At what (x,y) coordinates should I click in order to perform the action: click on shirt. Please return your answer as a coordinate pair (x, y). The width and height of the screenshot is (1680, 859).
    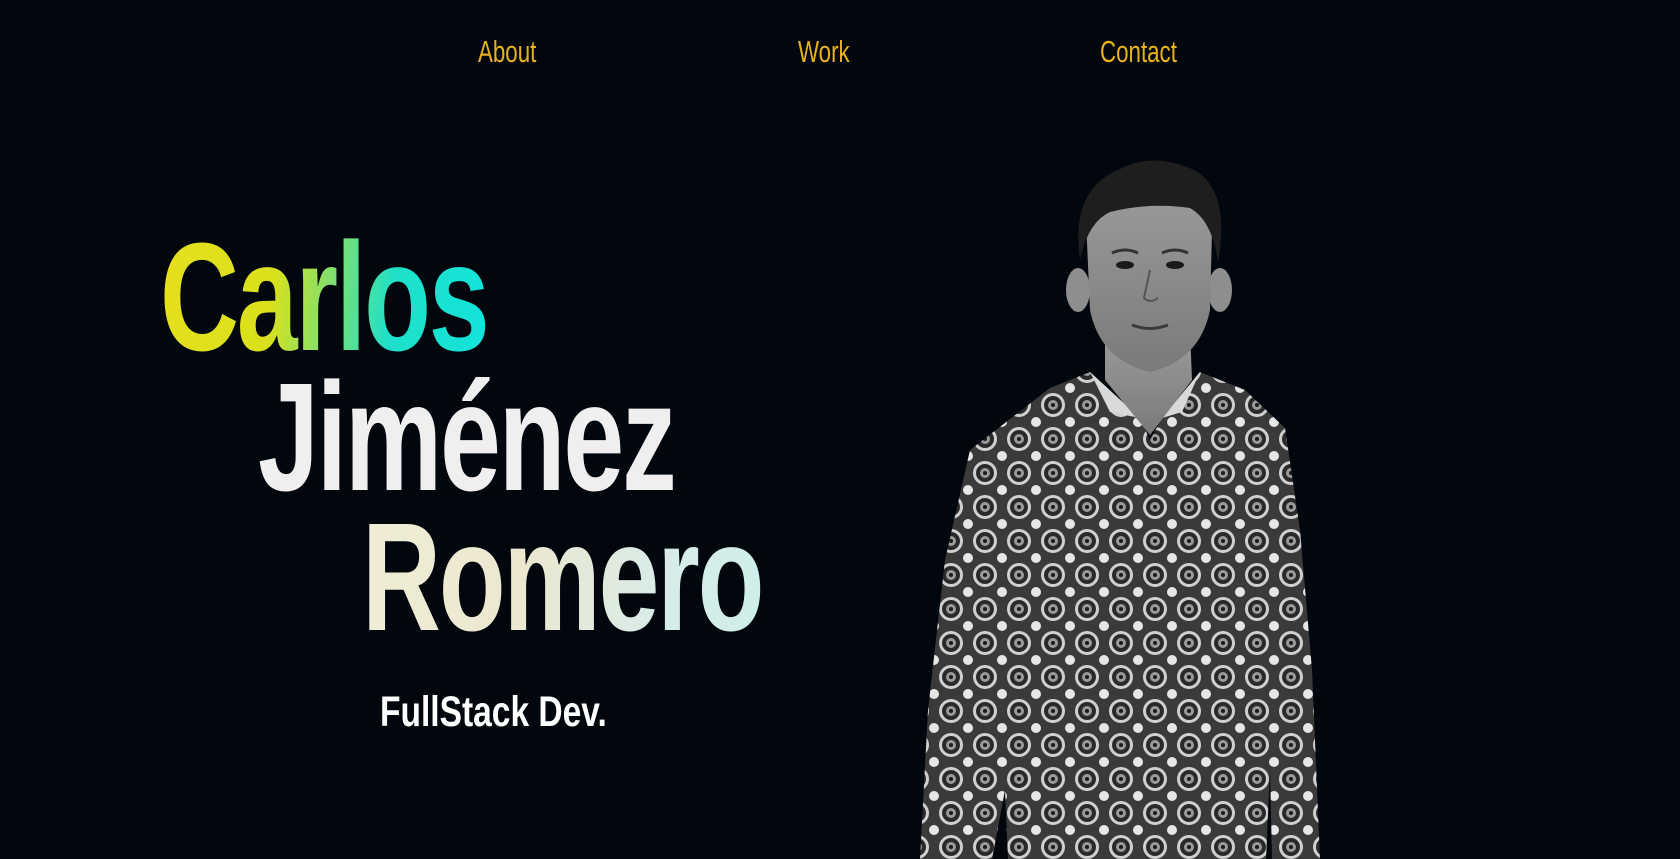
    Looking at the image, I should click on (1120, 615).